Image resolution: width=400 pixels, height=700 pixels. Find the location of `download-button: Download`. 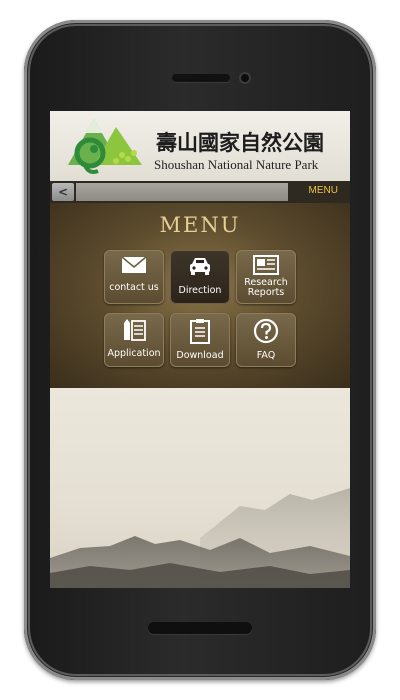

download-button: Download is located at coordinates (200, 340).